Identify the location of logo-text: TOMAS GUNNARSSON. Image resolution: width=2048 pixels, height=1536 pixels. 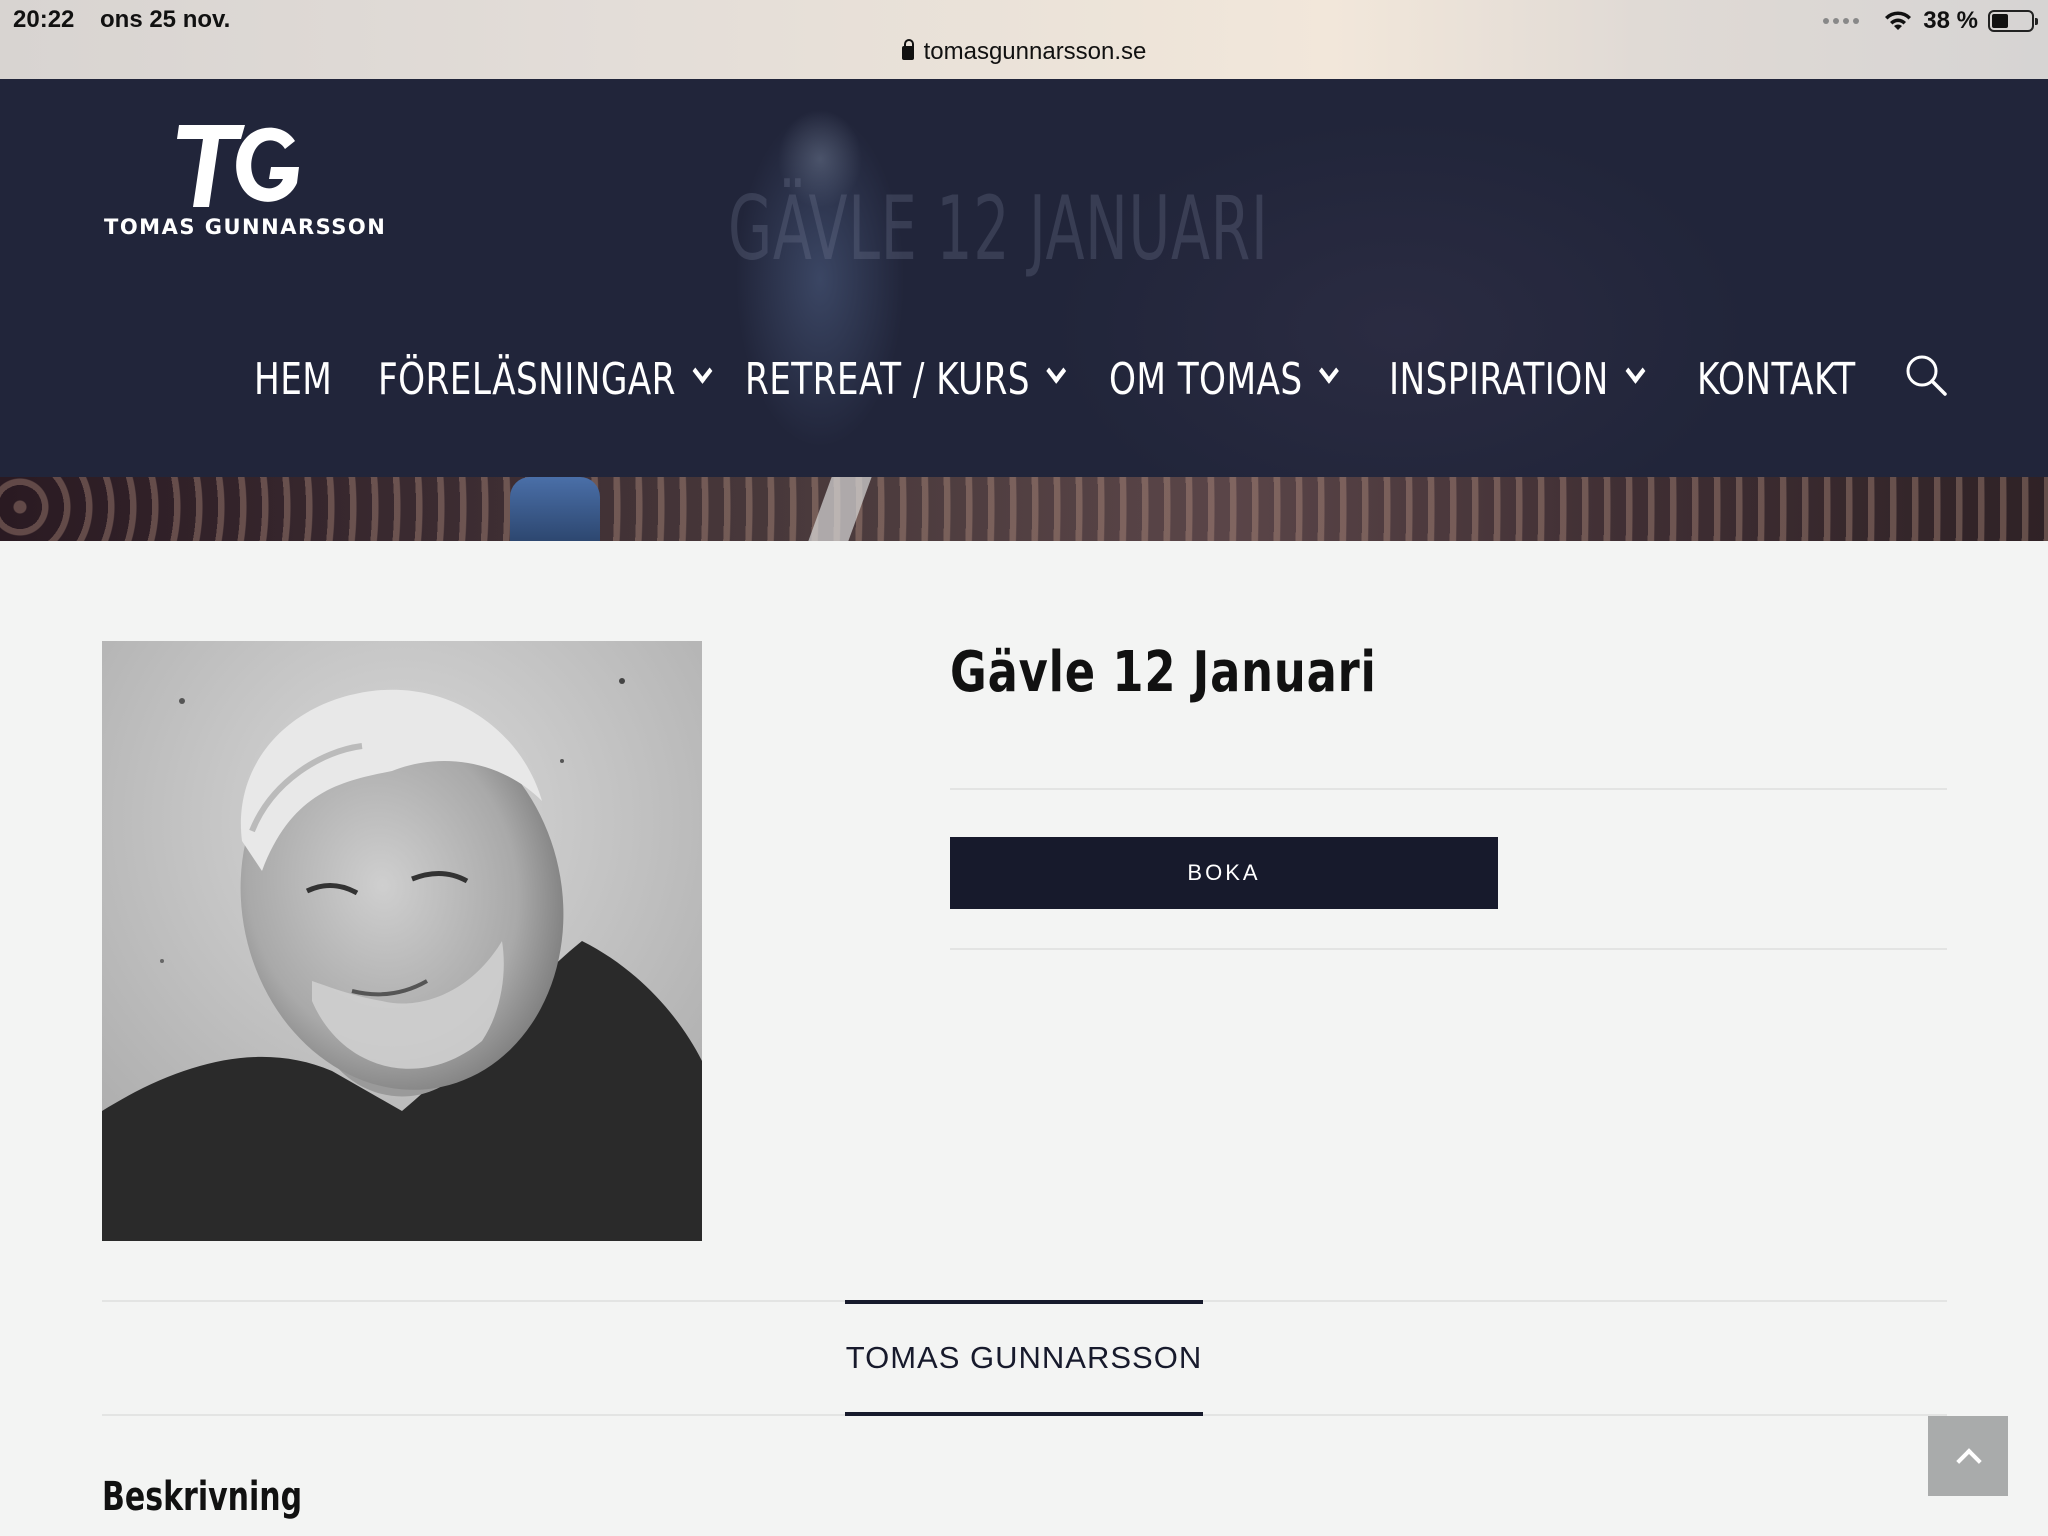
(245, 227).